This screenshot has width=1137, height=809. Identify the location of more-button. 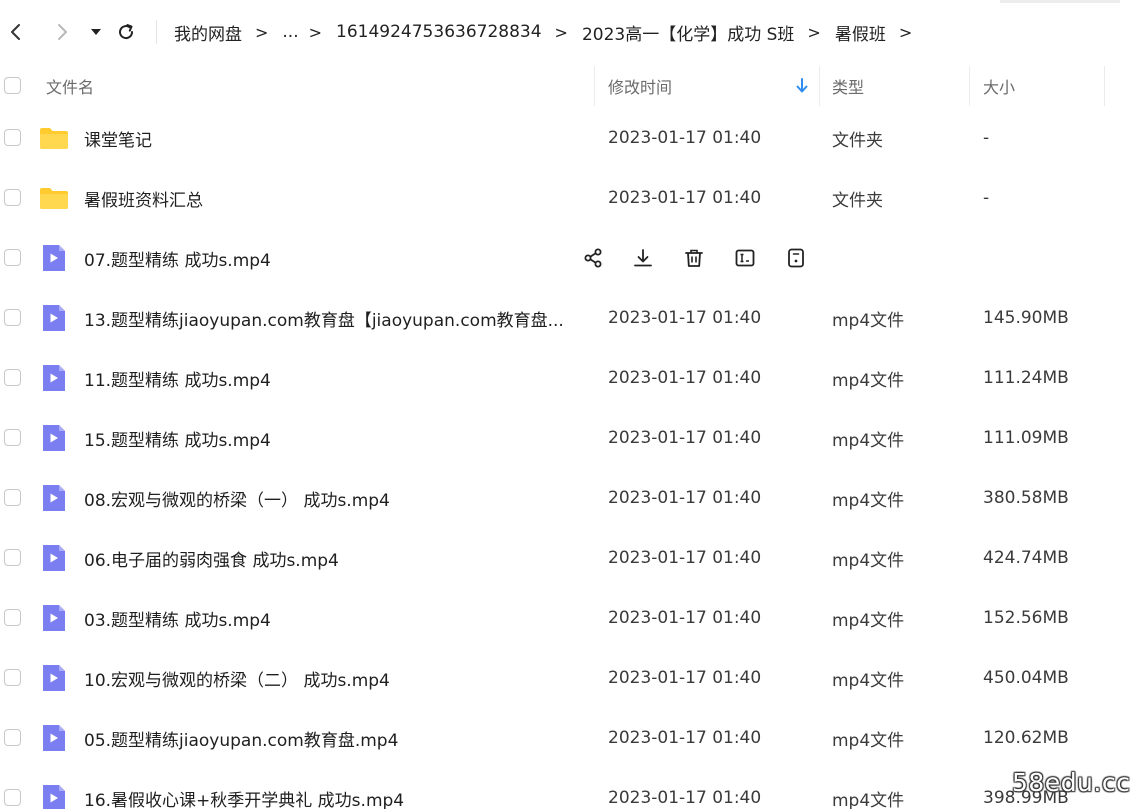
(796, 258).